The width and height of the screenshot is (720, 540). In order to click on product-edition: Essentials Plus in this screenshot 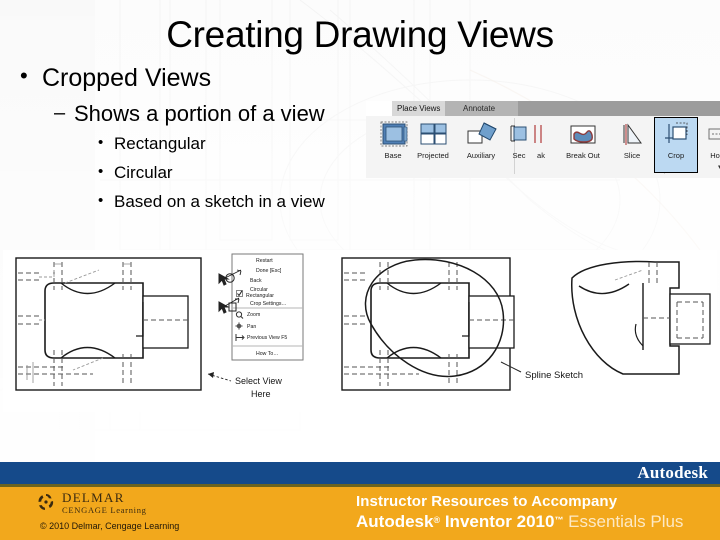, I will do `click(623, 521)`.